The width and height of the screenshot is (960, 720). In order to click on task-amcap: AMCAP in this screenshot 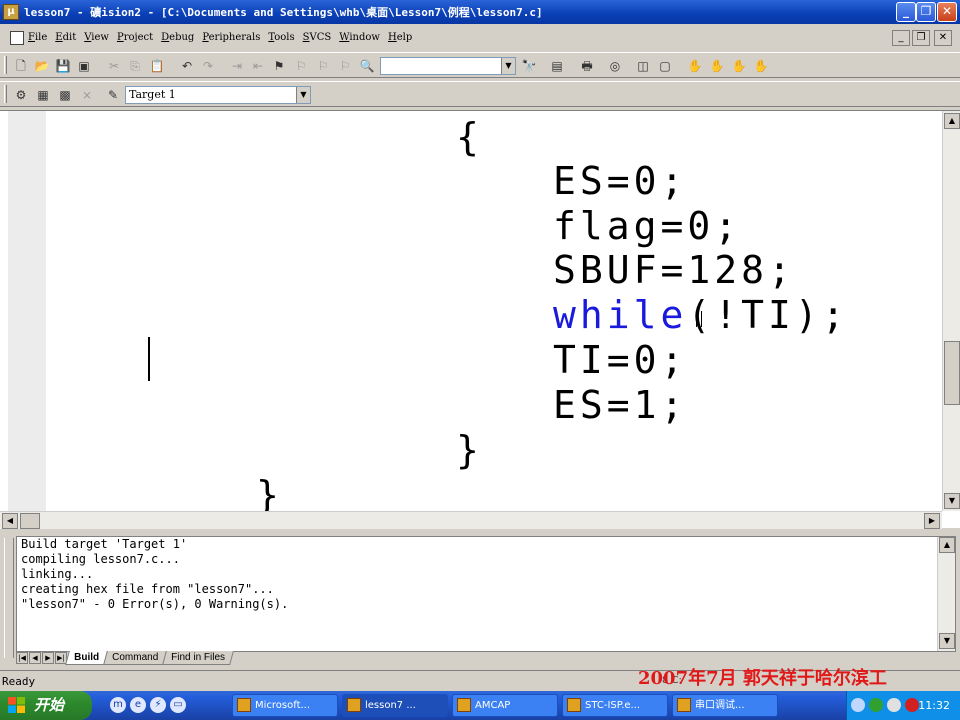, I will do `click(505, 705)`.